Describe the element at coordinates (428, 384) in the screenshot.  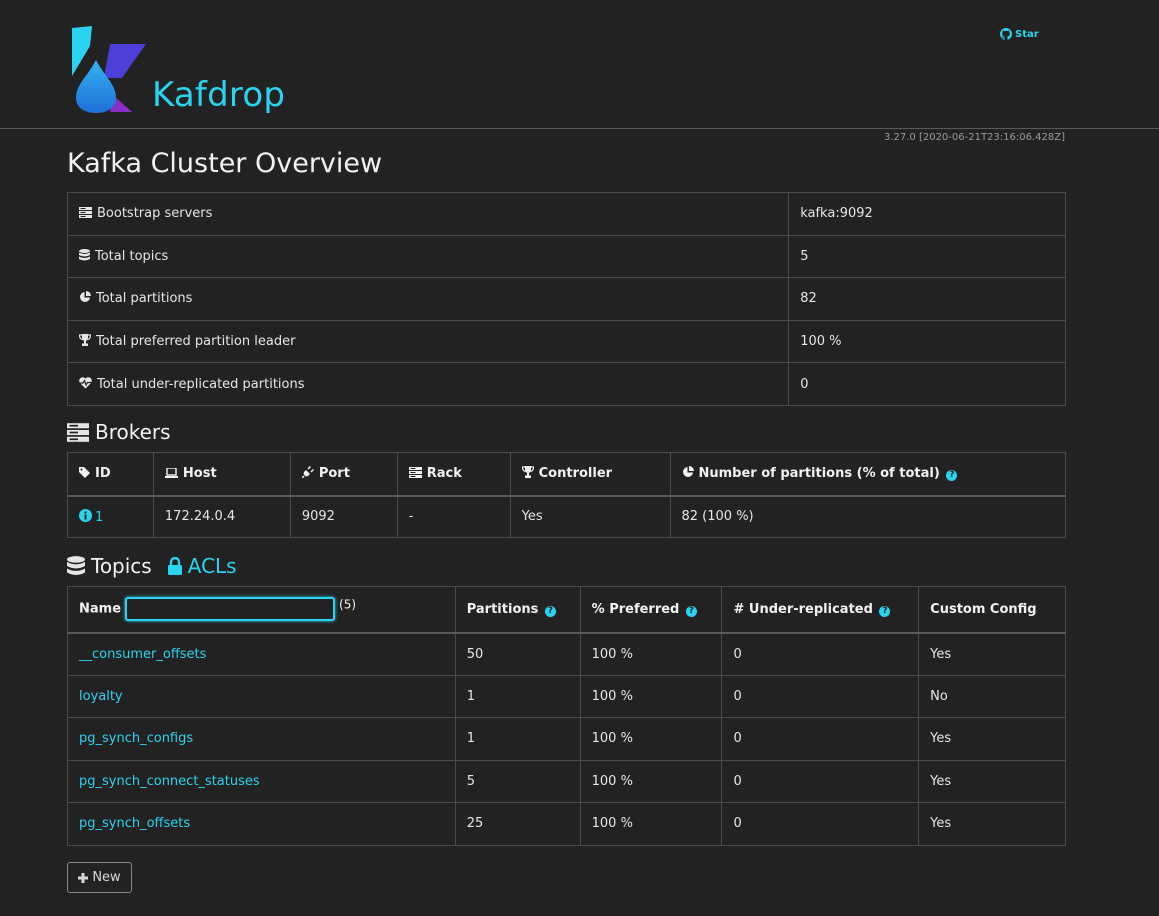
I see `overview-label-cell: Total under-replicated partitions` at that location.